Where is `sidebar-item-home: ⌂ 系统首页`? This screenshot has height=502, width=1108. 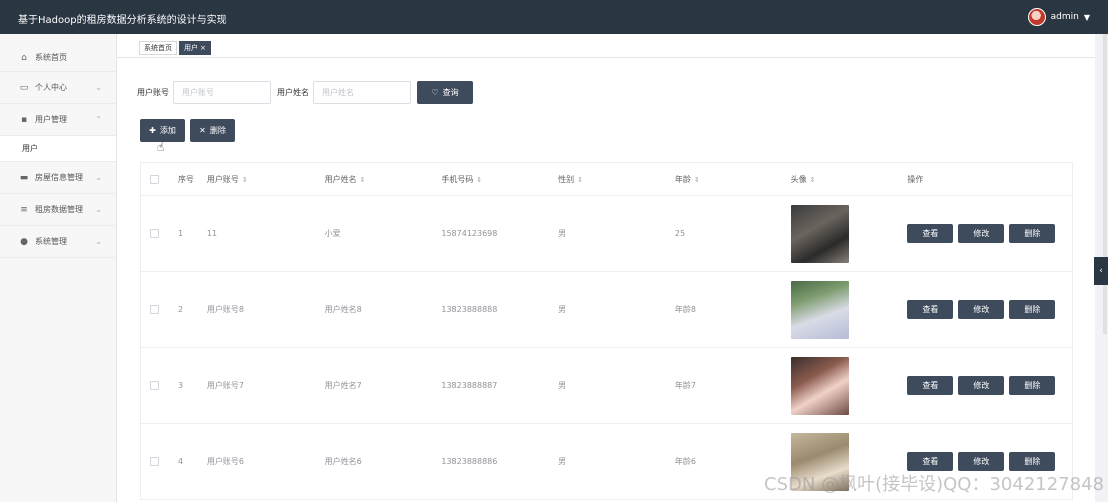 sidebar-item-home: ⌂ 系统首页 is located at coordinates (58, 53).